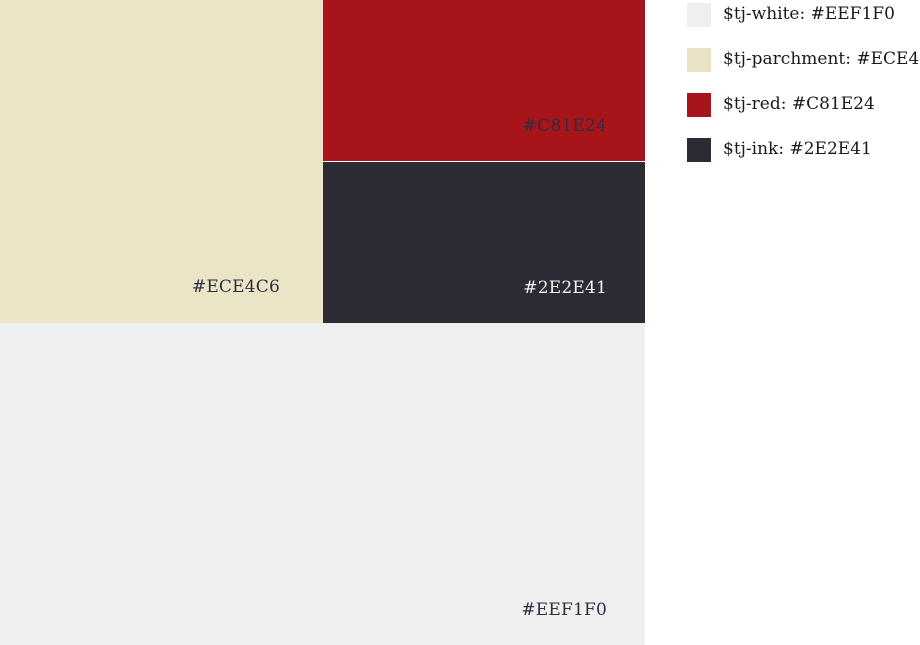 This screenshot has width=920, height=645. What do you see at coordinates (809, 14) in the screenshot?
I see `legend-label-white: $tj-white: #EEF1F0` at bounding box center [809, 14].